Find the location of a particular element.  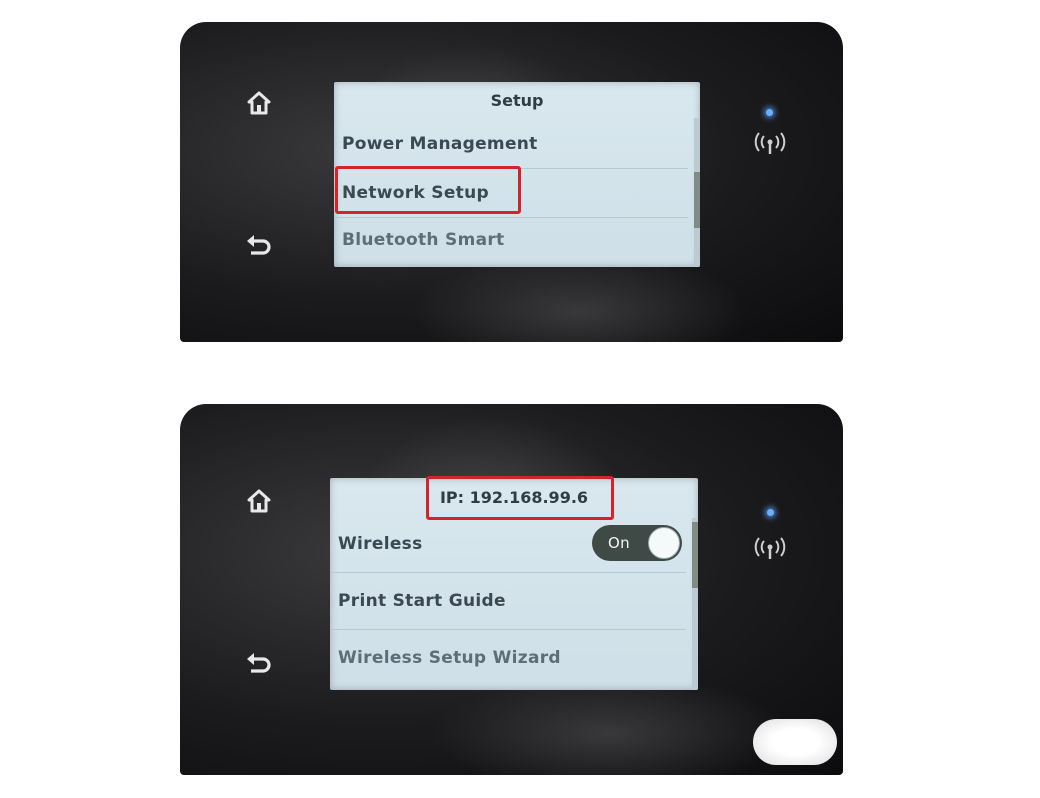

wireless-toggle-label: On is located at coordinates (619, 543).